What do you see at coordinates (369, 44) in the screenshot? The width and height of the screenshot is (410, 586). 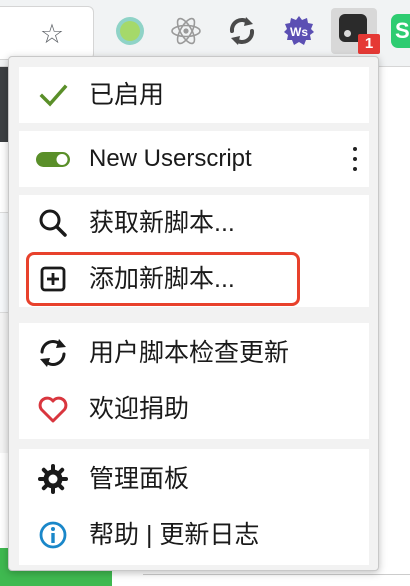 I see `notification-badge: 1` at bounding box center [369, 44].